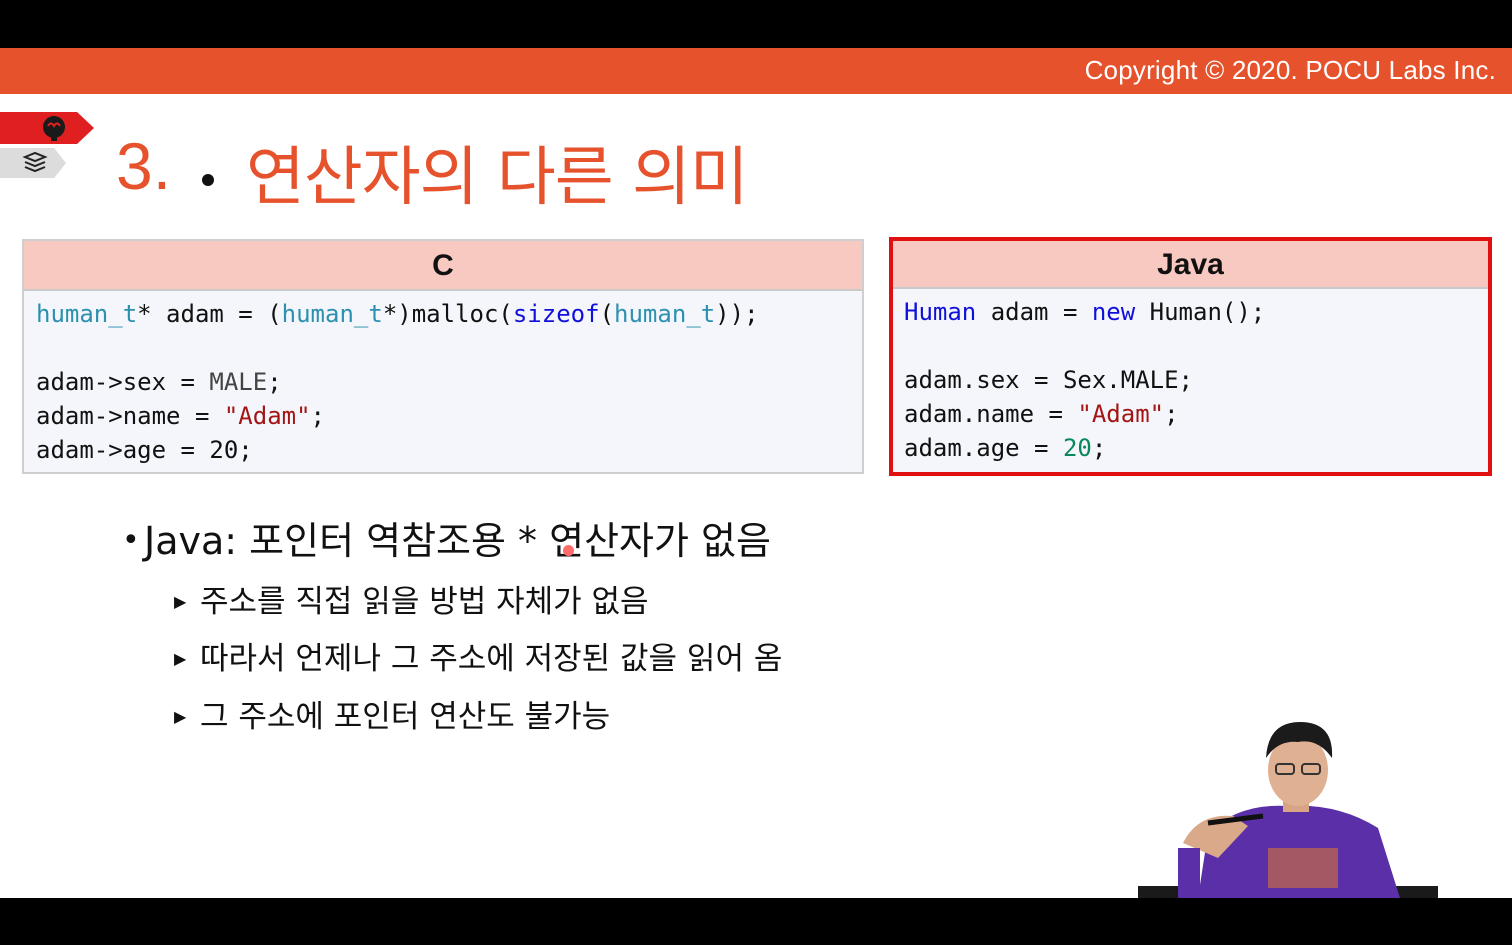 This screenshot has height=945, width=1512. I want to click on code-token: 20, so click(1077, 448).